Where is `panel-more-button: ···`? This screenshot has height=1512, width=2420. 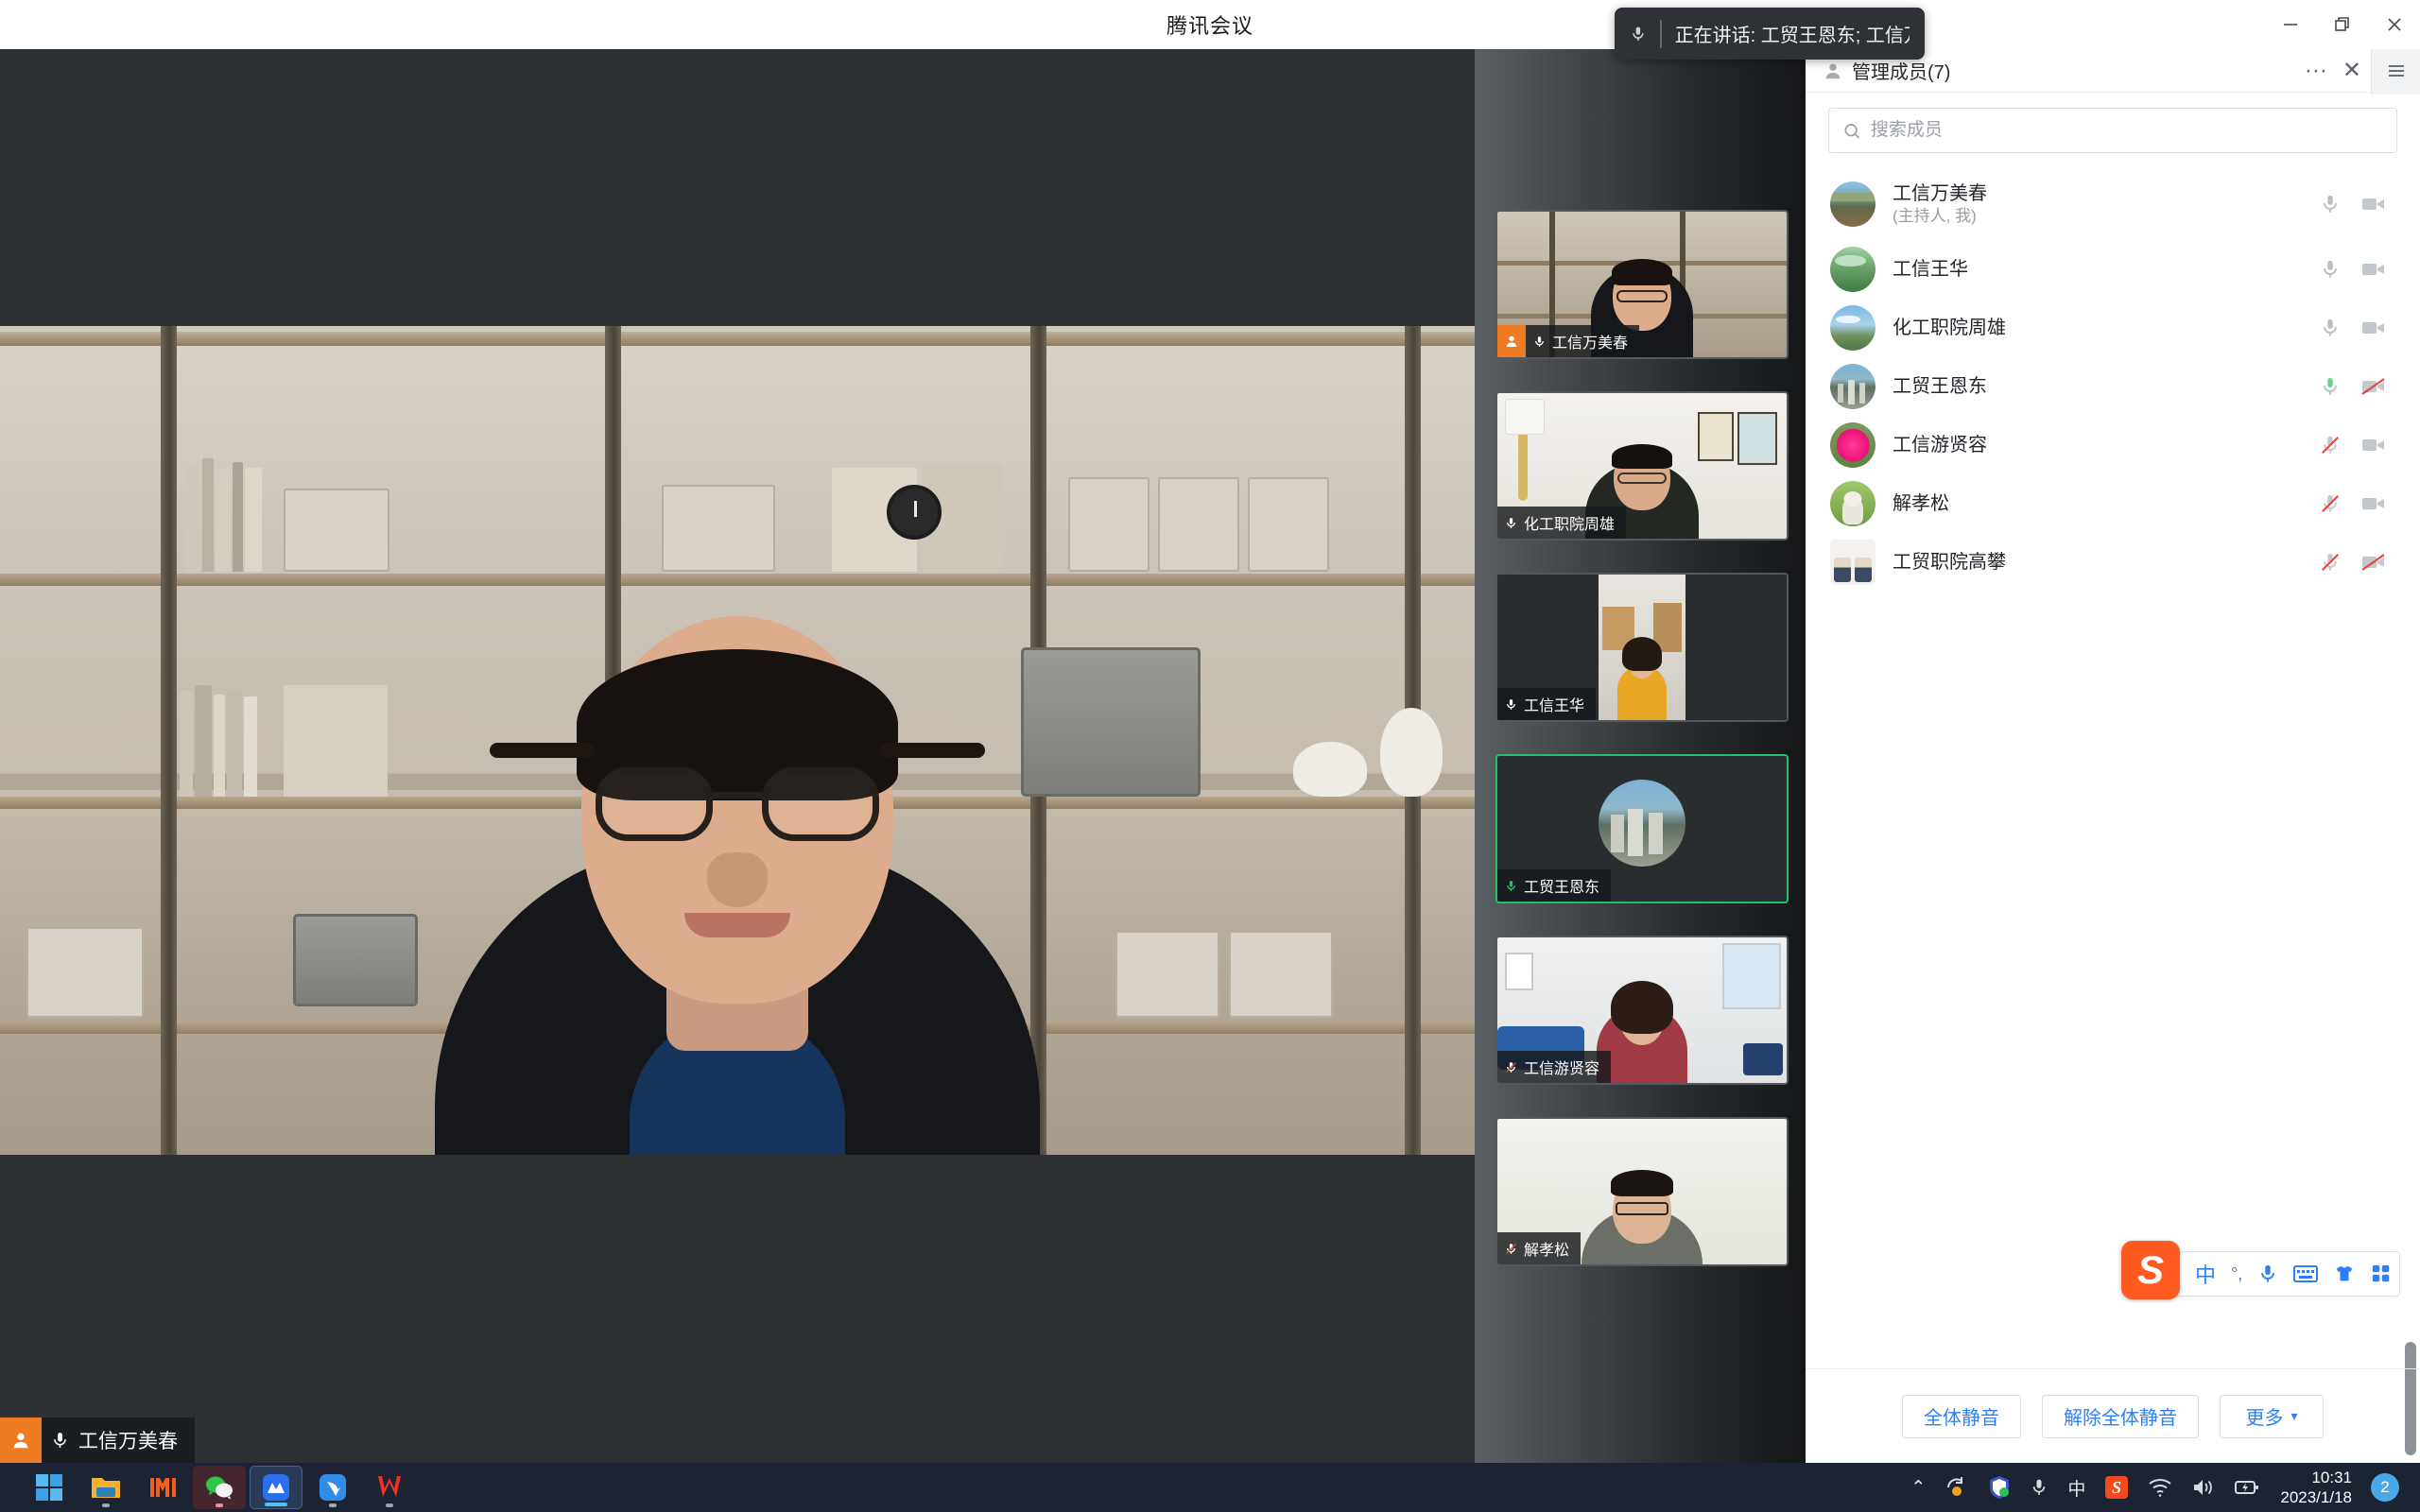
panel-more-button: ··· is located at coordinates (2316, 71).